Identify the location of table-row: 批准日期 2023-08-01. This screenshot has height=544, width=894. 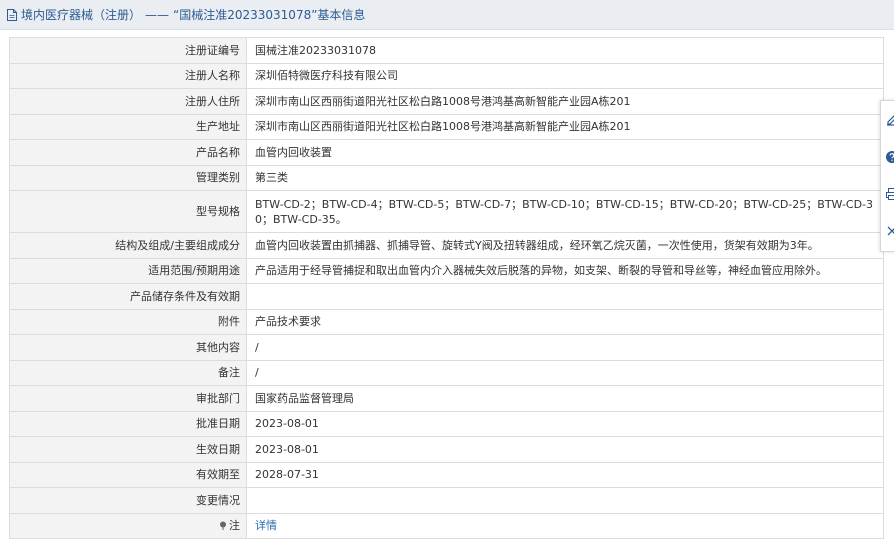
(446, 423).